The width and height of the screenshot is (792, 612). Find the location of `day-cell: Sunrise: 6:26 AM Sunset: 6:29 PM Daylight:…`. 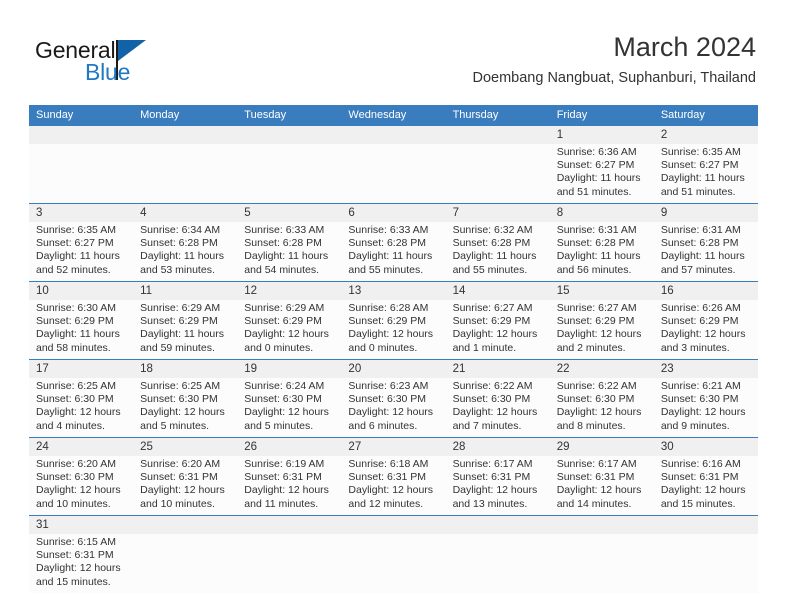

day-cell: Sunrise: 6:26 AM Sunset: 6:29 PM Daylight:… is located at coordinates (706, 329).